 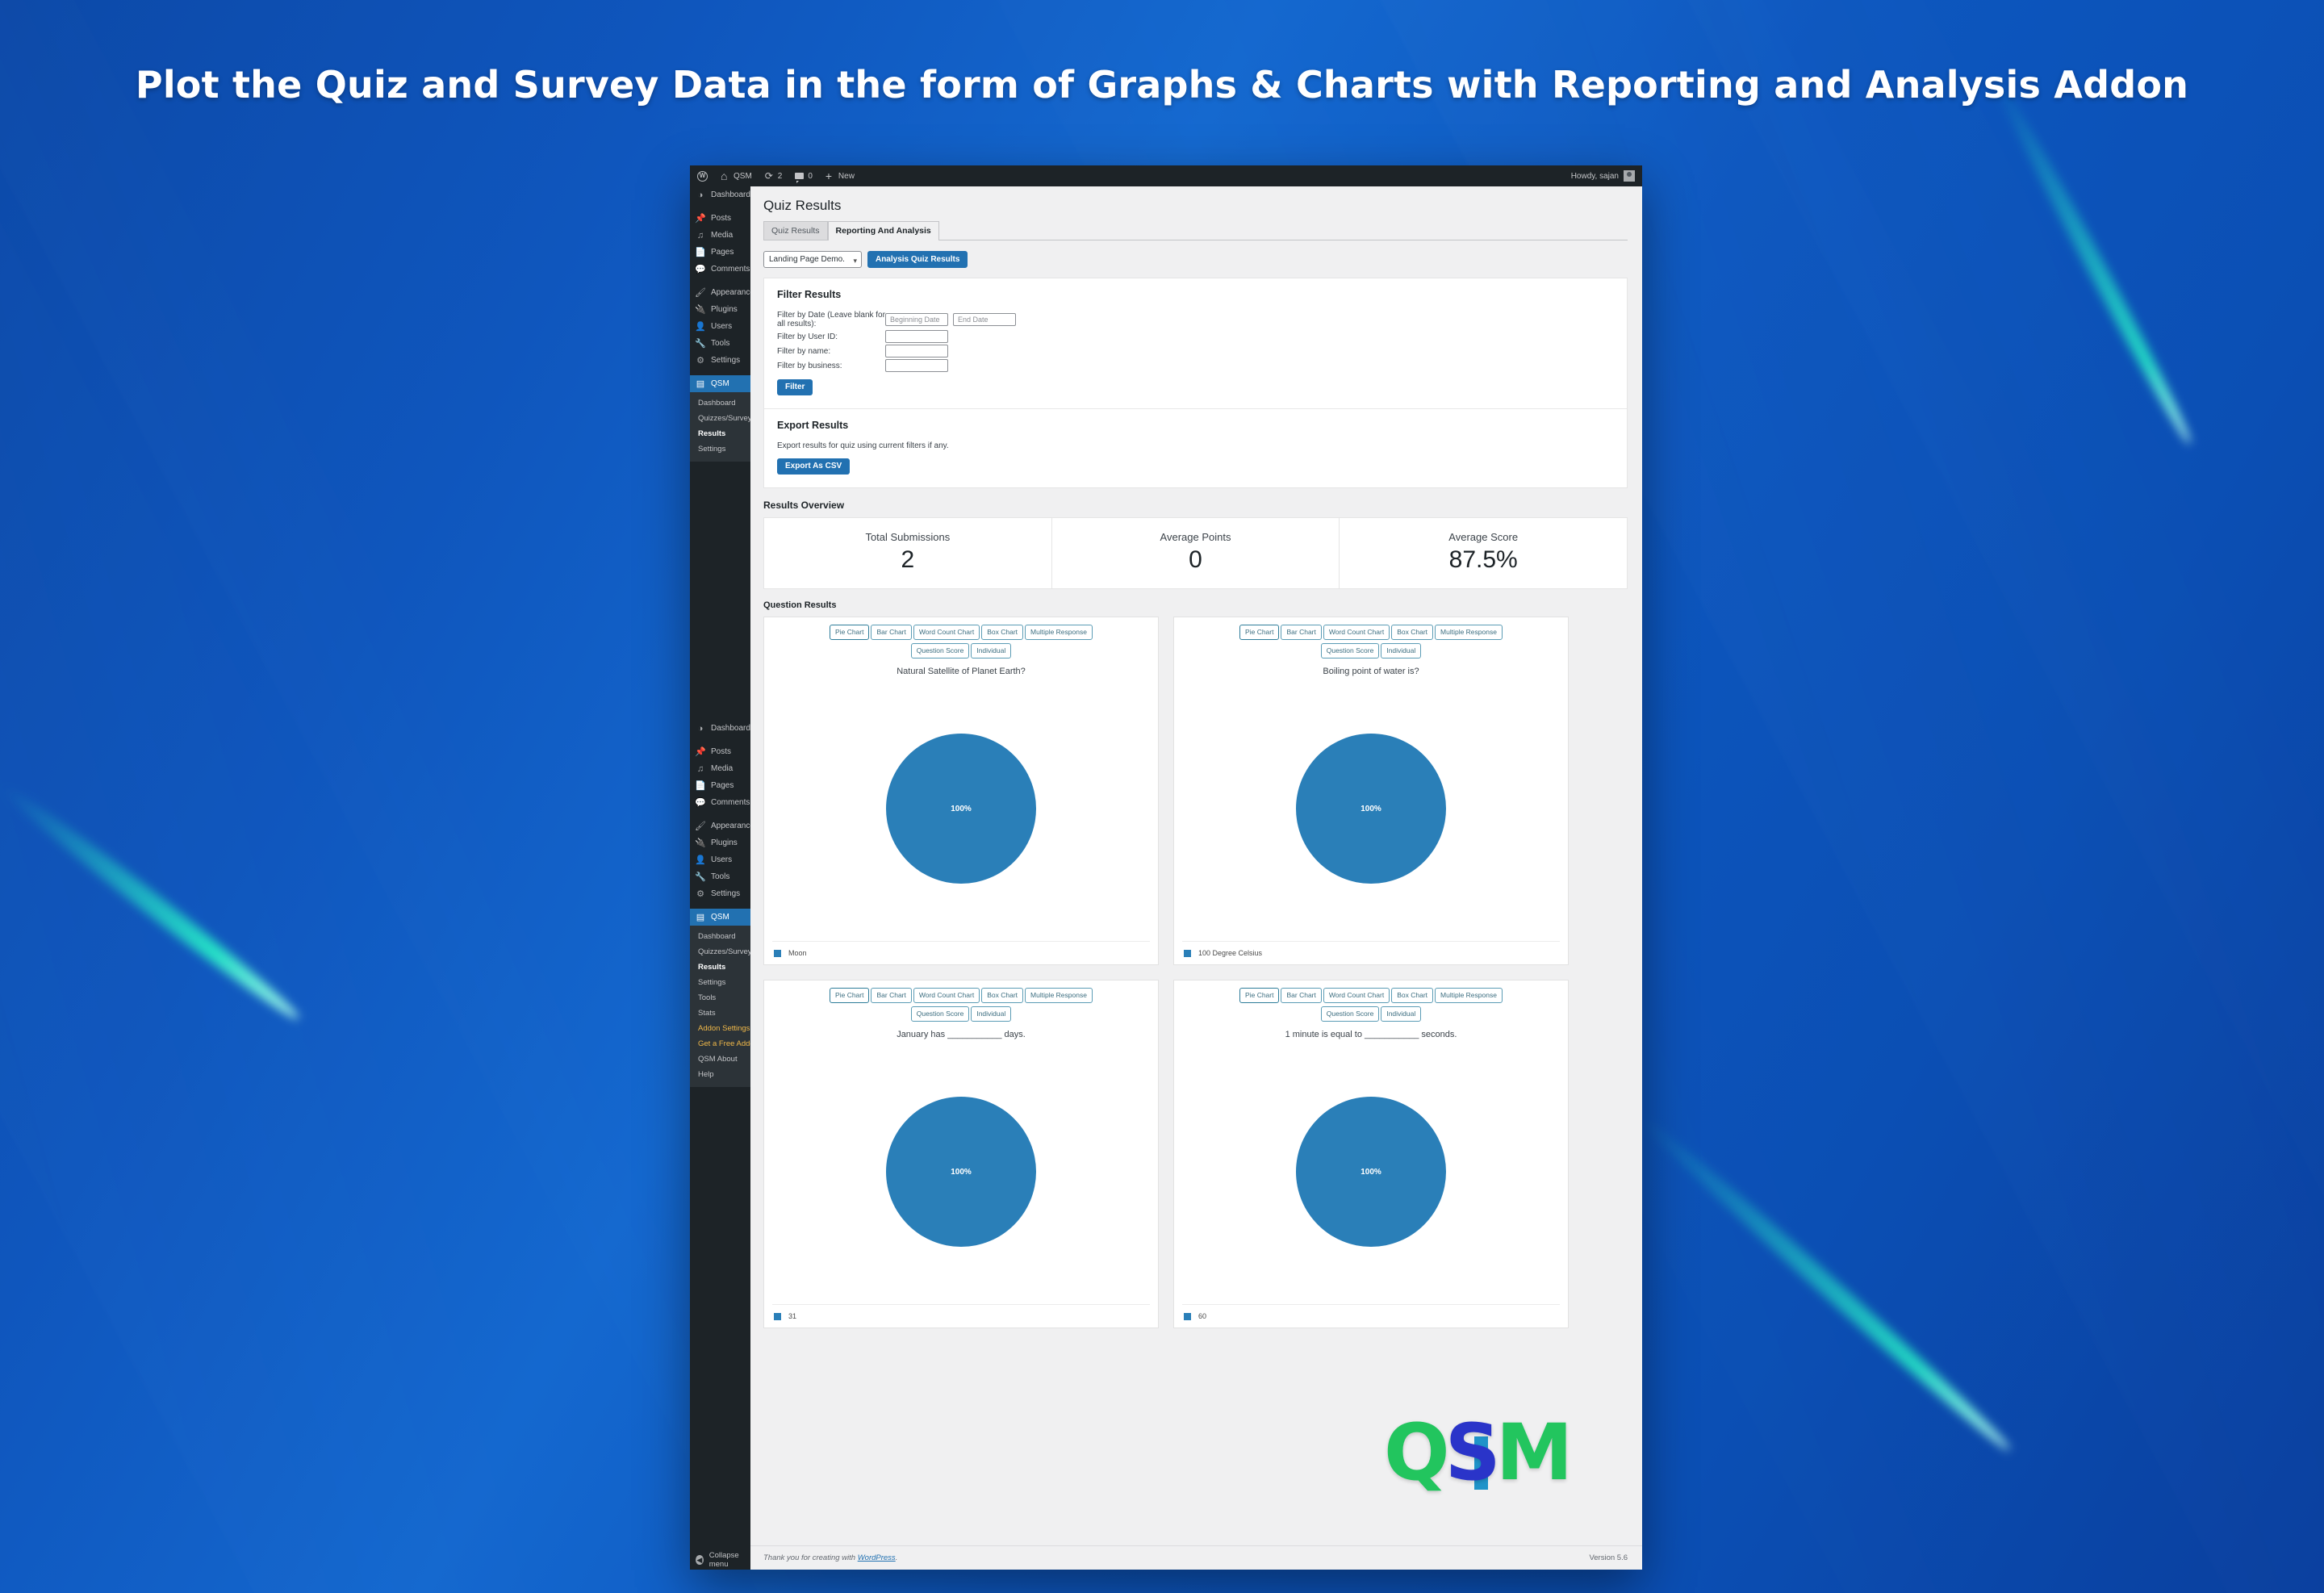 I want to click on business-input, so click(x=917, y=365).